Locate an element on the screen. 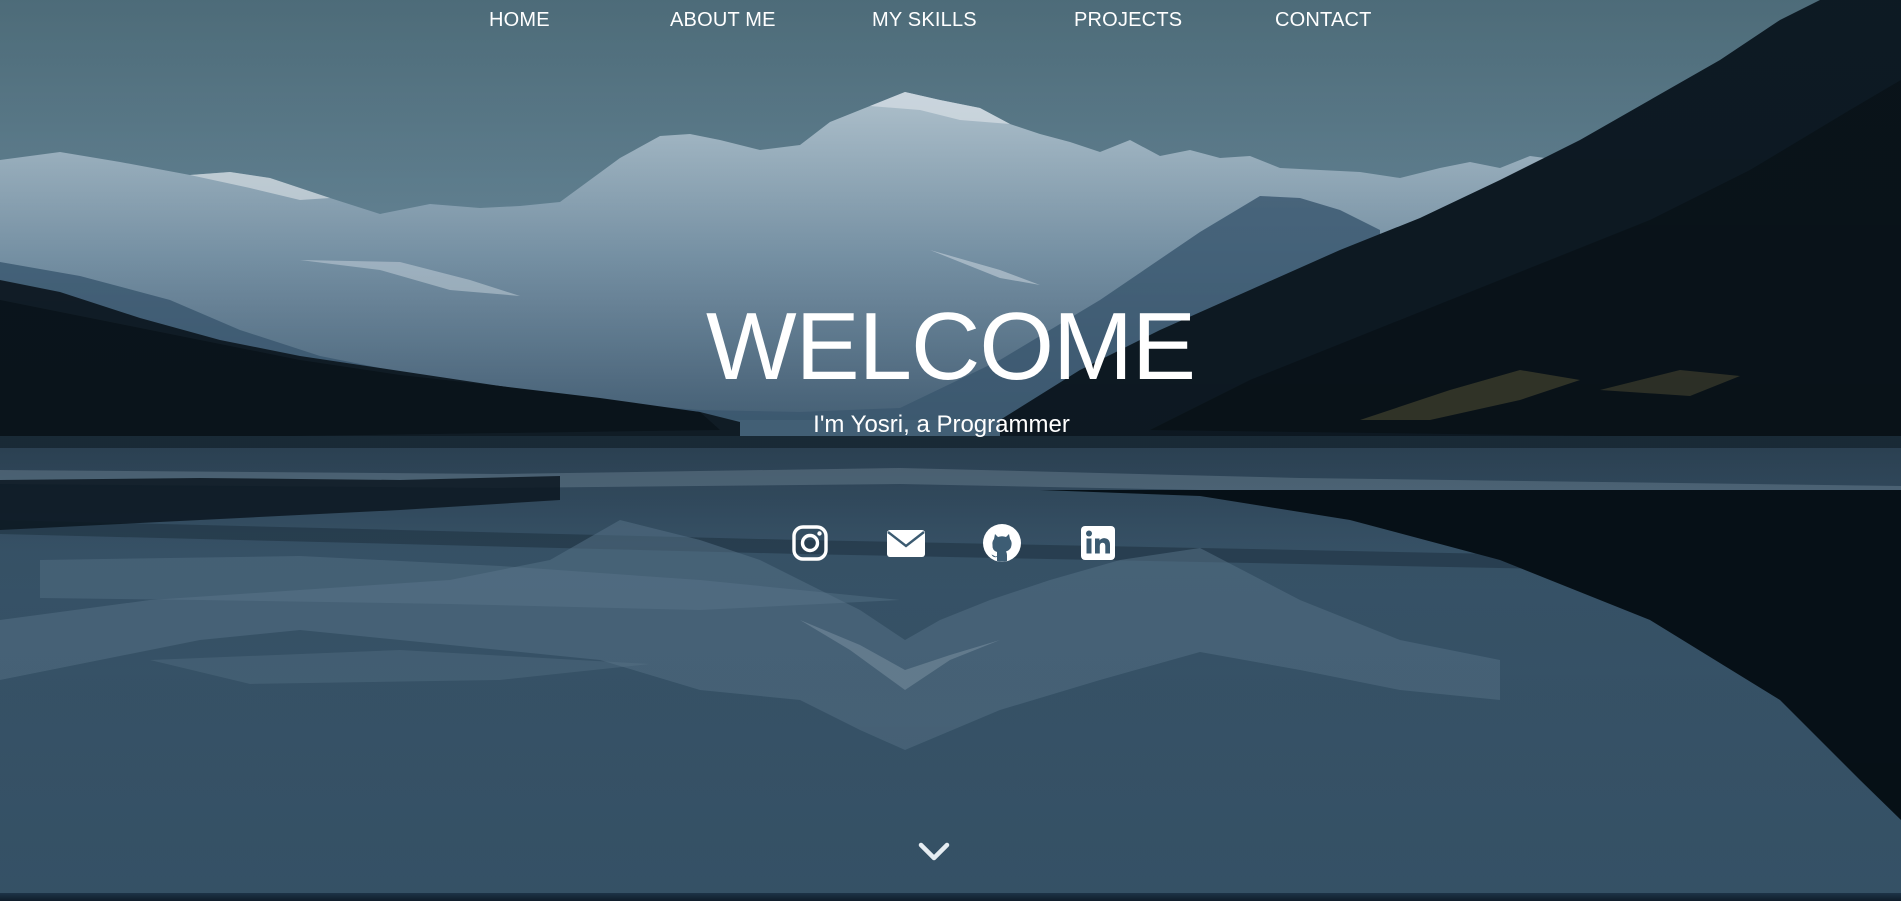  nav-contact: CONTACT is located at coordinates (1323, 20).